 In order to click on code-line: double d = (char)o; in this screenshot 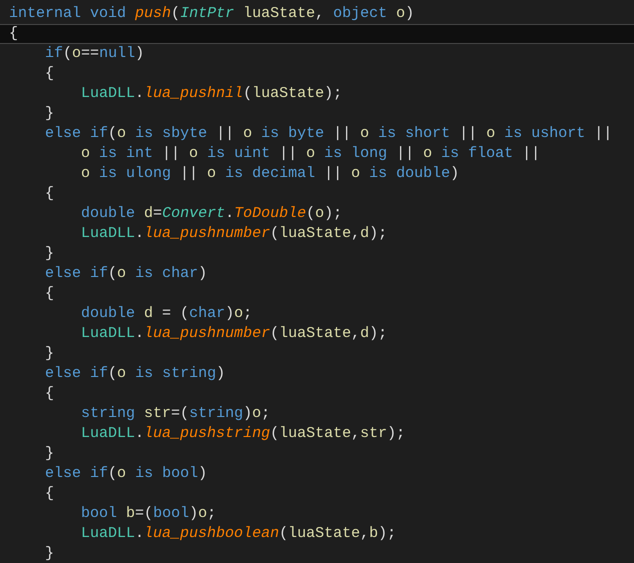, I will do `click(166, 314)`.